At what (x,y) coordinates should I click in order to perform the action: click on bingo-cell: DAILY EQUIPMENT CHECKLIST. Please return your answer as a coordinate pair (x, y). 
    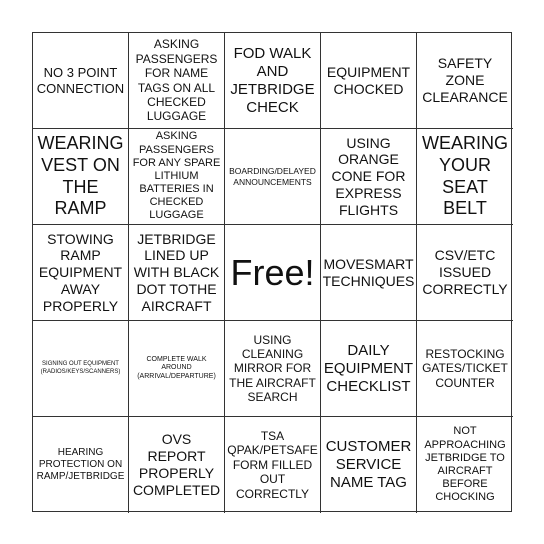
    Looking at the image, I should click on (369, 369).